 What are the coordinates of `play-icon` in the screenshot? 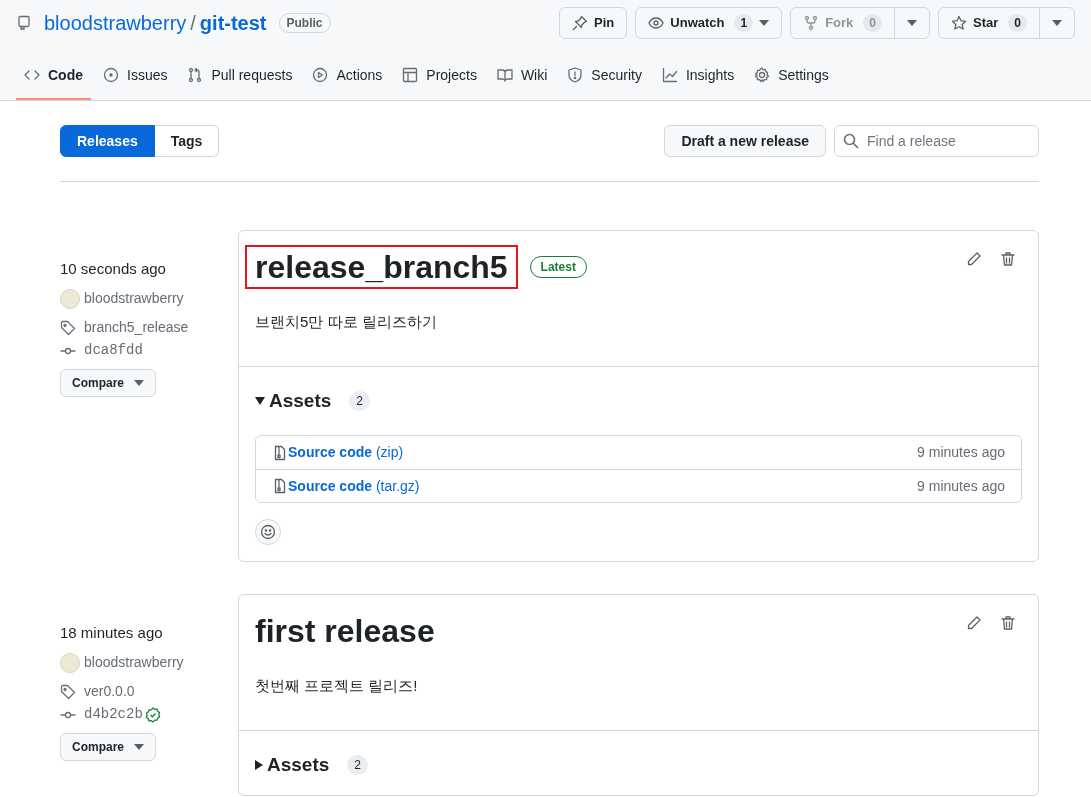 It's located at (320, 75).